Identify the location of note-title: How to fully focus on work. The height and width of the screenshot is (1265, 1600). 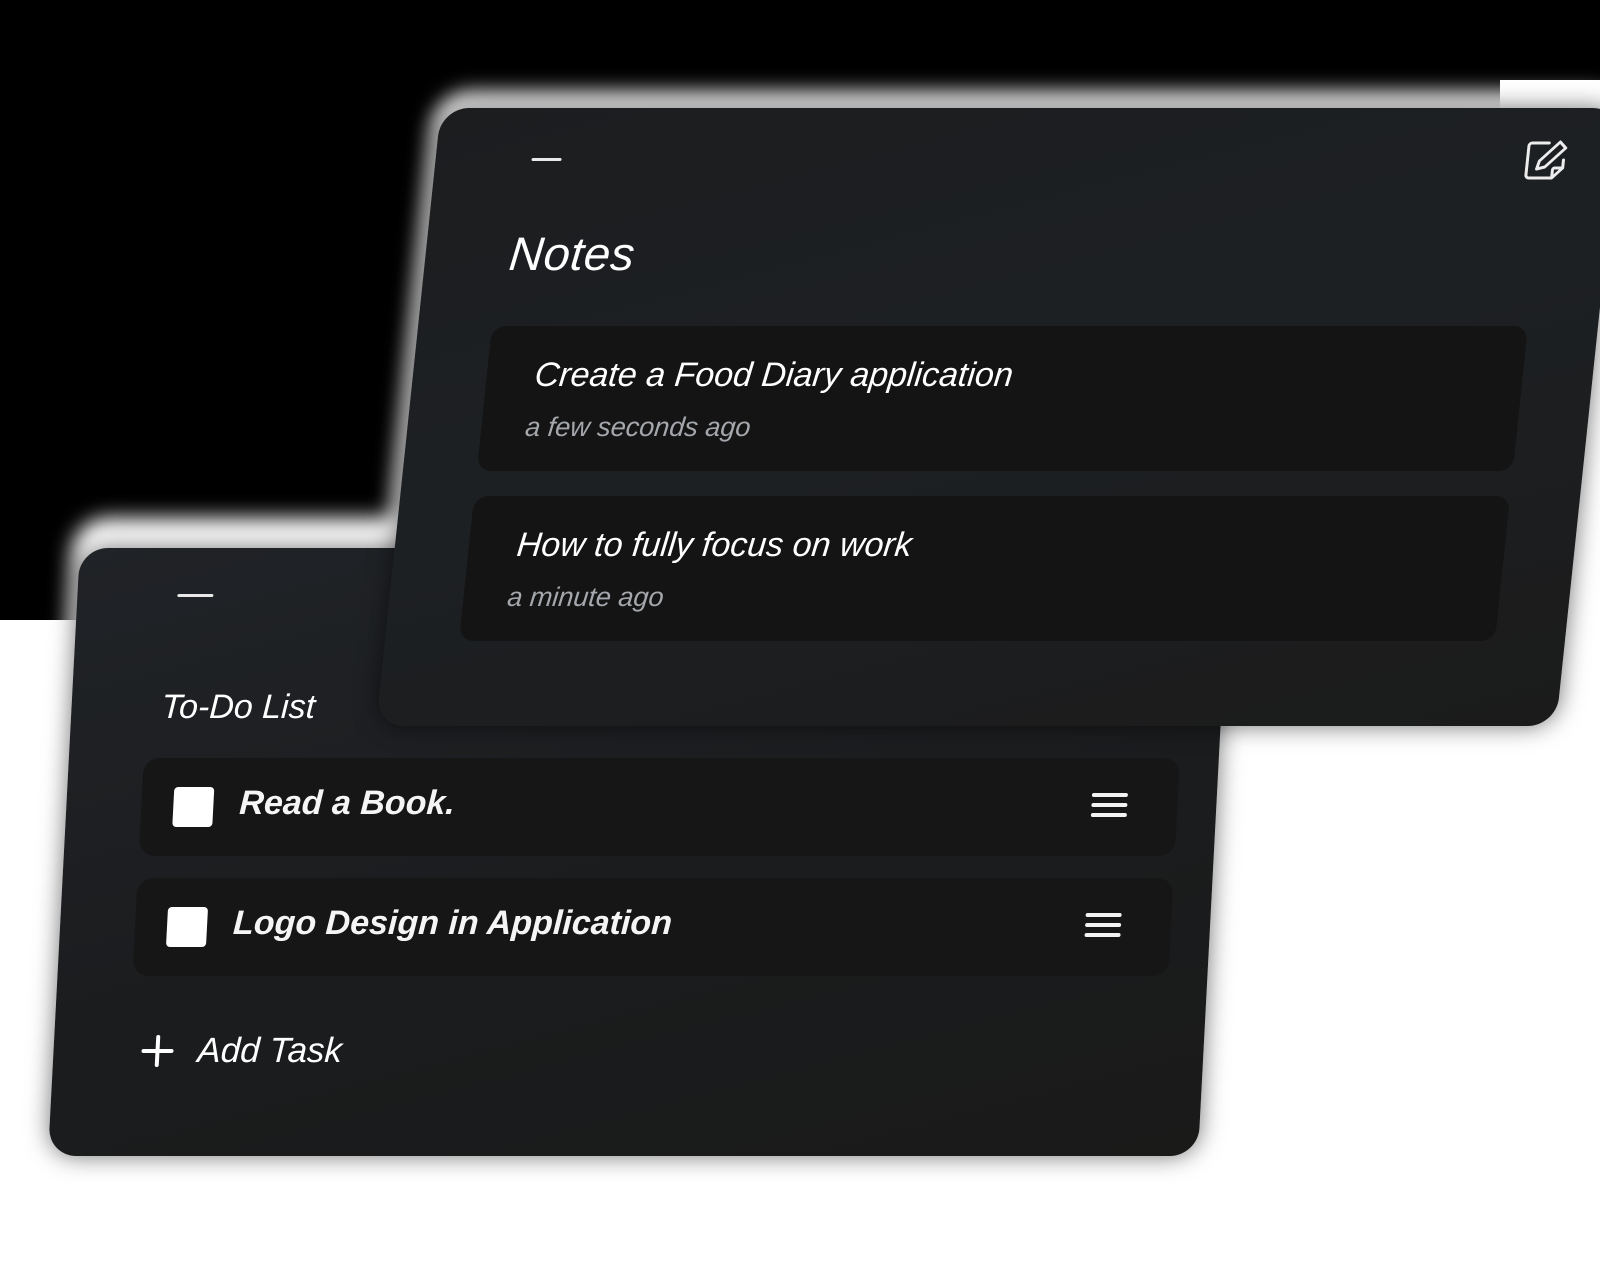
(714, 545).